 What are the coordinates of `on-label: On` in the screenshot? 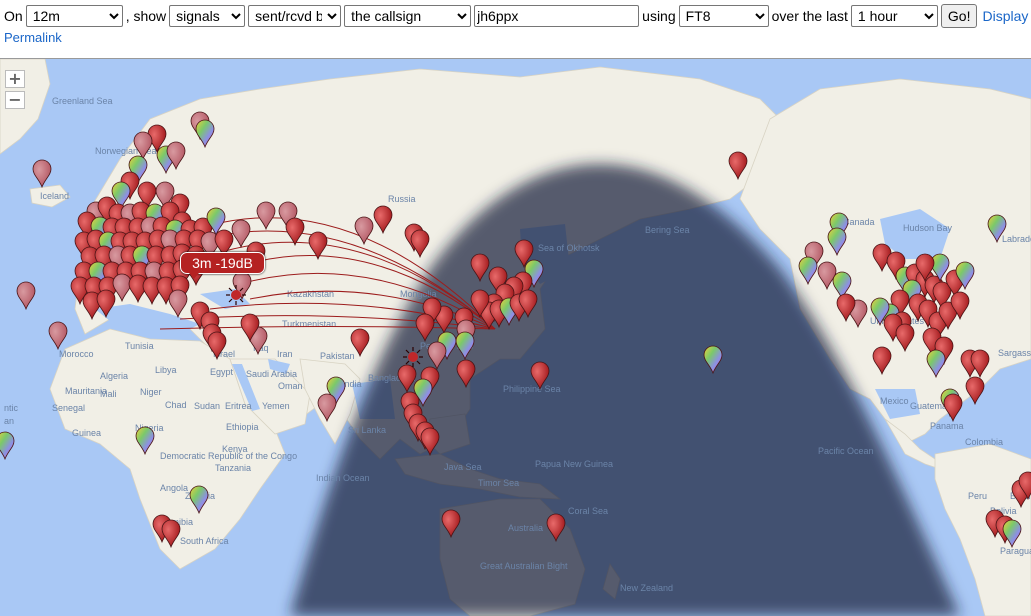 It's located at (13, 16).